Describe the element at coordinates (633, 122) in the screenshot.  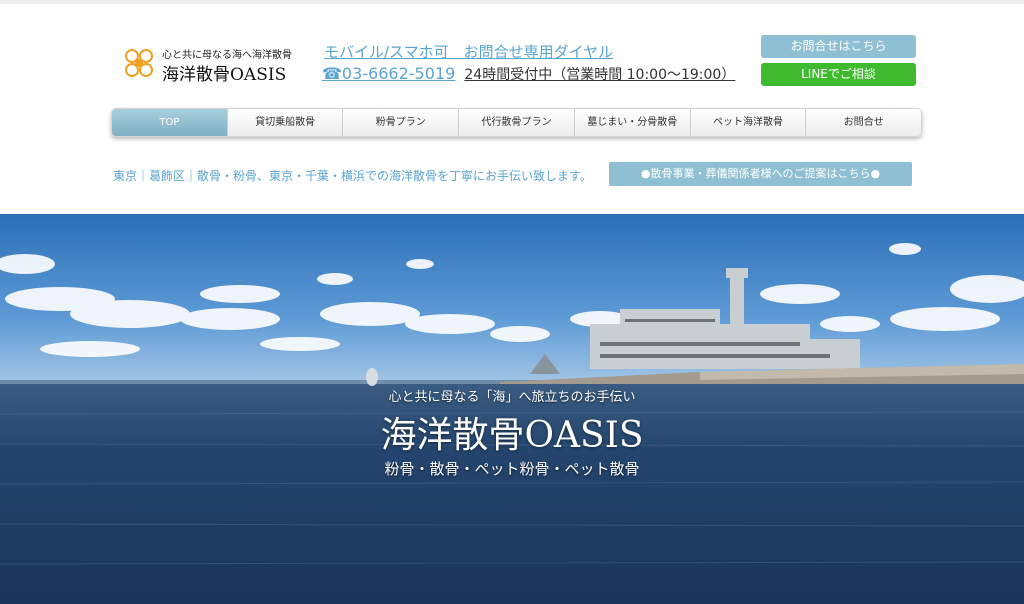
I see `nav-item-grave-closing: 墓じまい・分骨散骨` at that location.